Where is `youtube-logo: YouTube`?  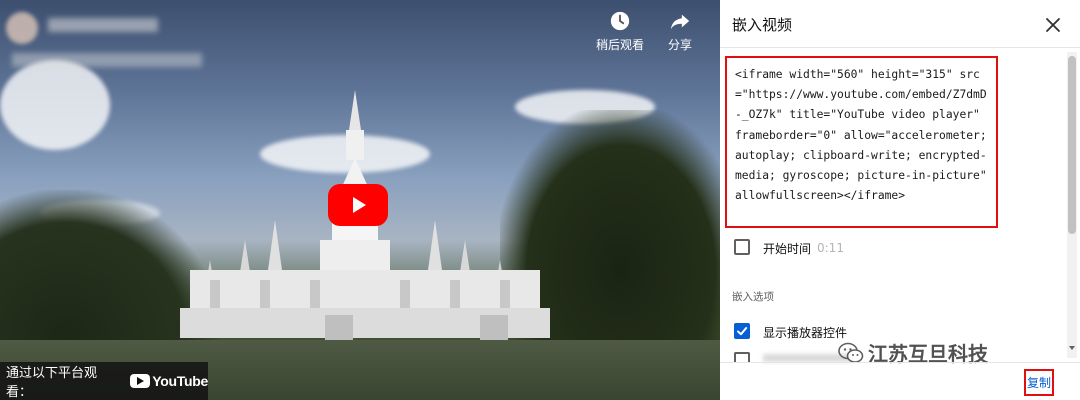 youtube-logo: YouTube is located at coordinates (169, 381).